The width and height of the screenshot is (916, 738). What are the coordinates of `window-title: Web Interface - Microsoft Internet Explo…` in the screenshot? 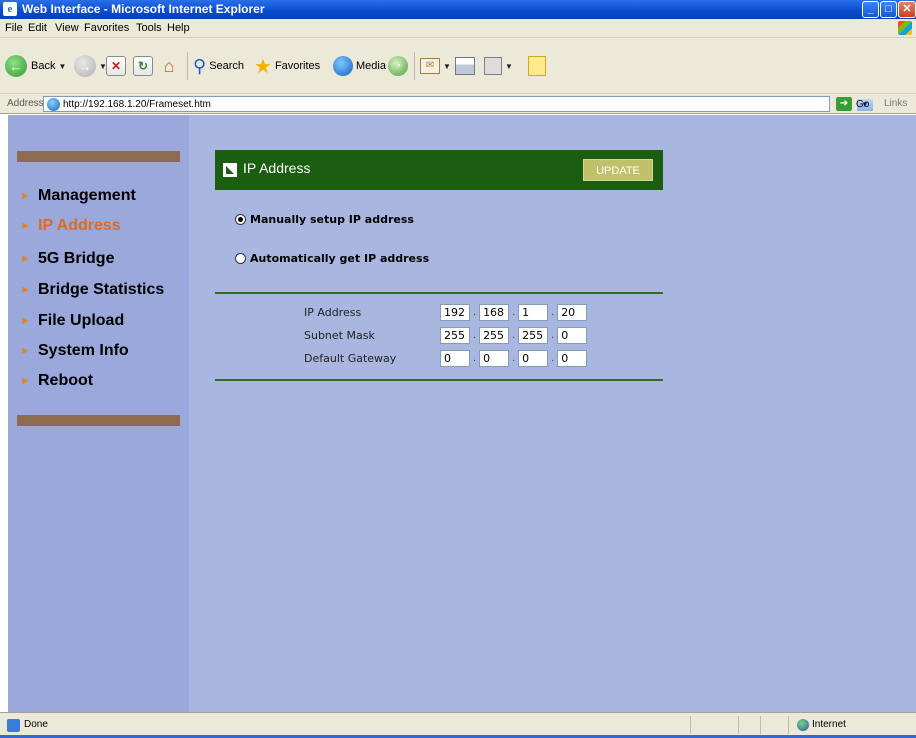 It's located at (143, 9).